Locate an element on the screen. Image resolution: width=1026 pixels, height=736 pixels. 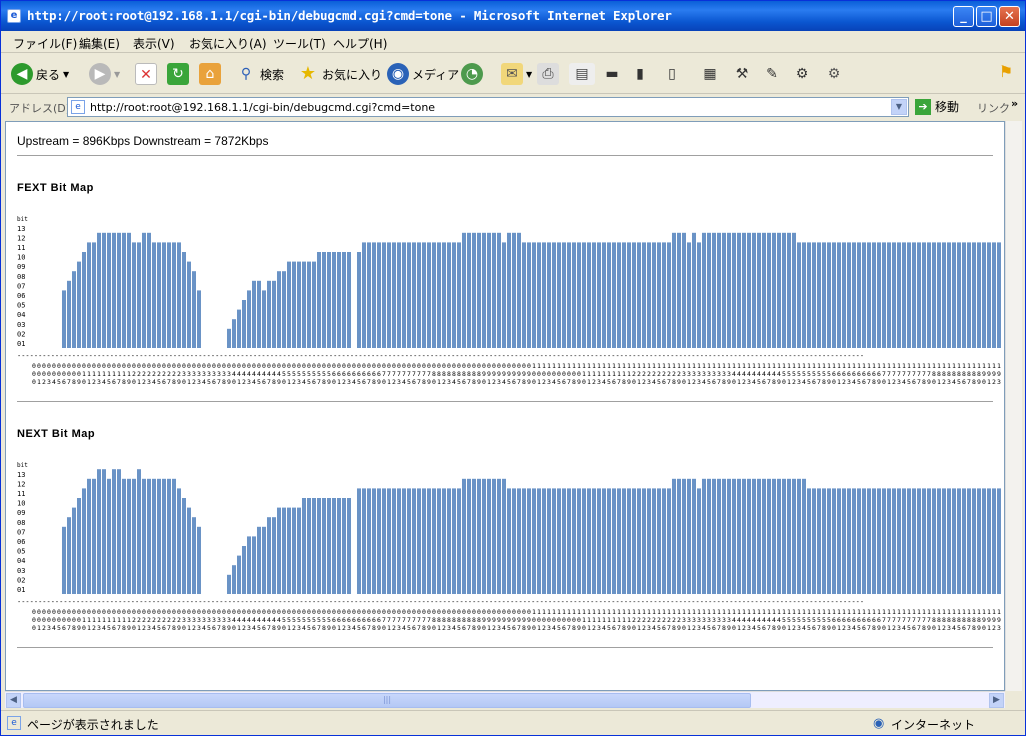
menu-tools: ツール(T) is located at coordinates (299, 43).